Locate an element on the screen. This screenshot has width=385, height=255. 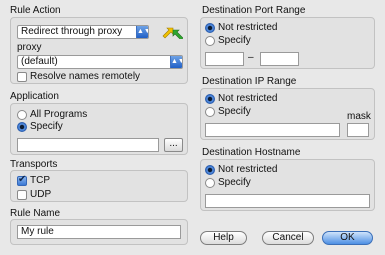
application-path-field is located at coordinates (88, 145).